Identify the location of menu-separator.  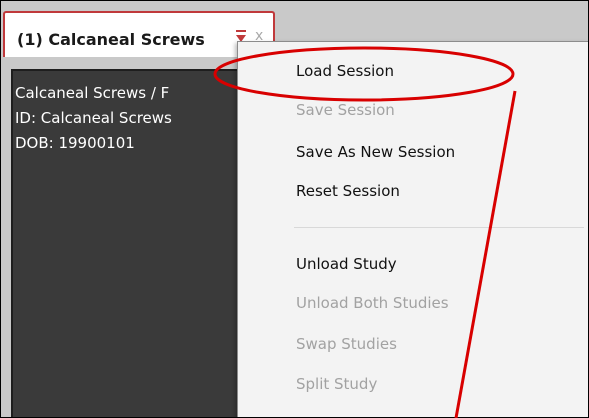
(439, 227).